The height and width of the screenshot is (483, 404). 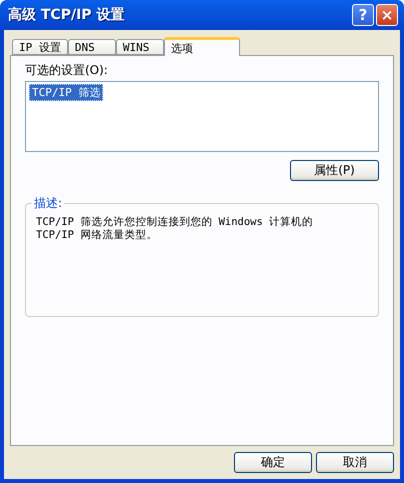 I want to click on window-title: 高级 TCP/IP 设置, so click(x=66, y=15).